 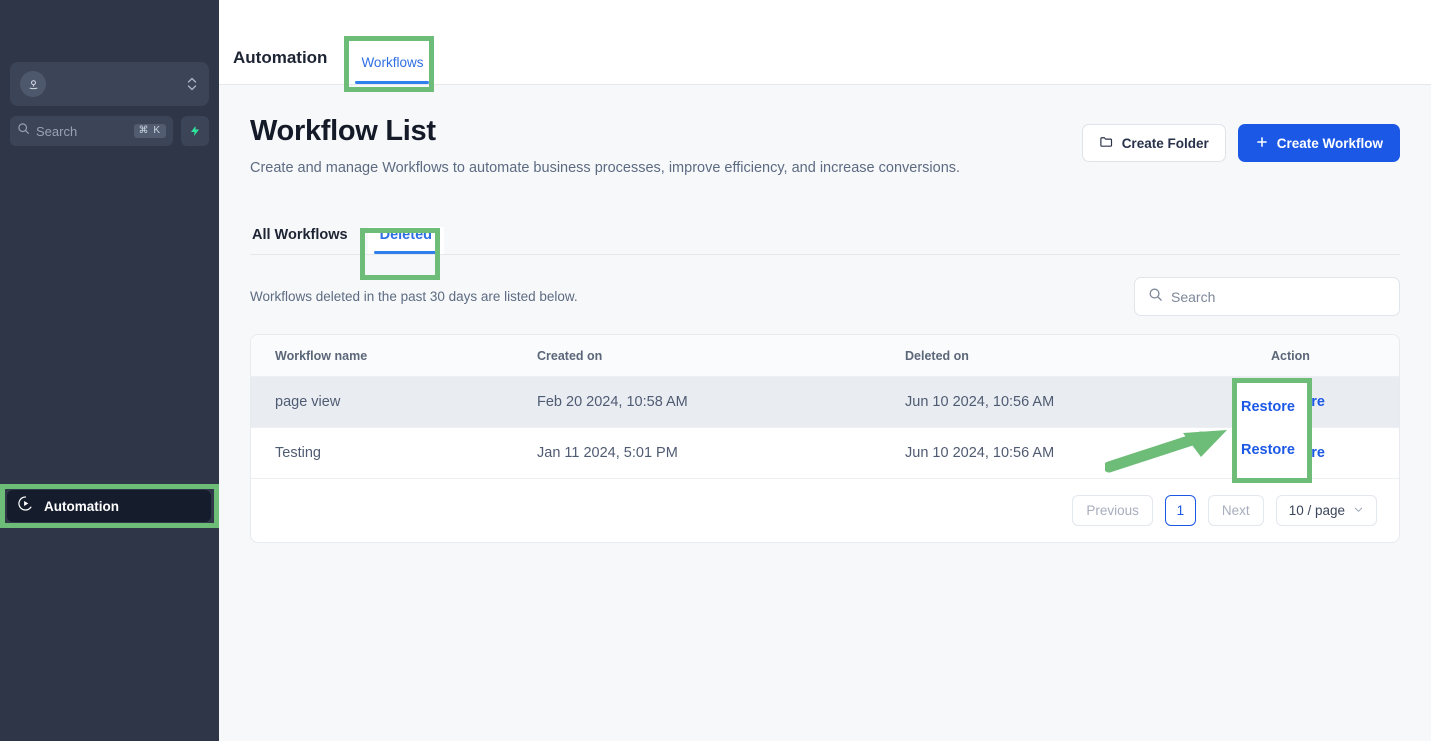 What do you see at coordinates (195, 131) in the screenshot?
I see `lightning-bolt-icon` at bounding box center [195, 131].